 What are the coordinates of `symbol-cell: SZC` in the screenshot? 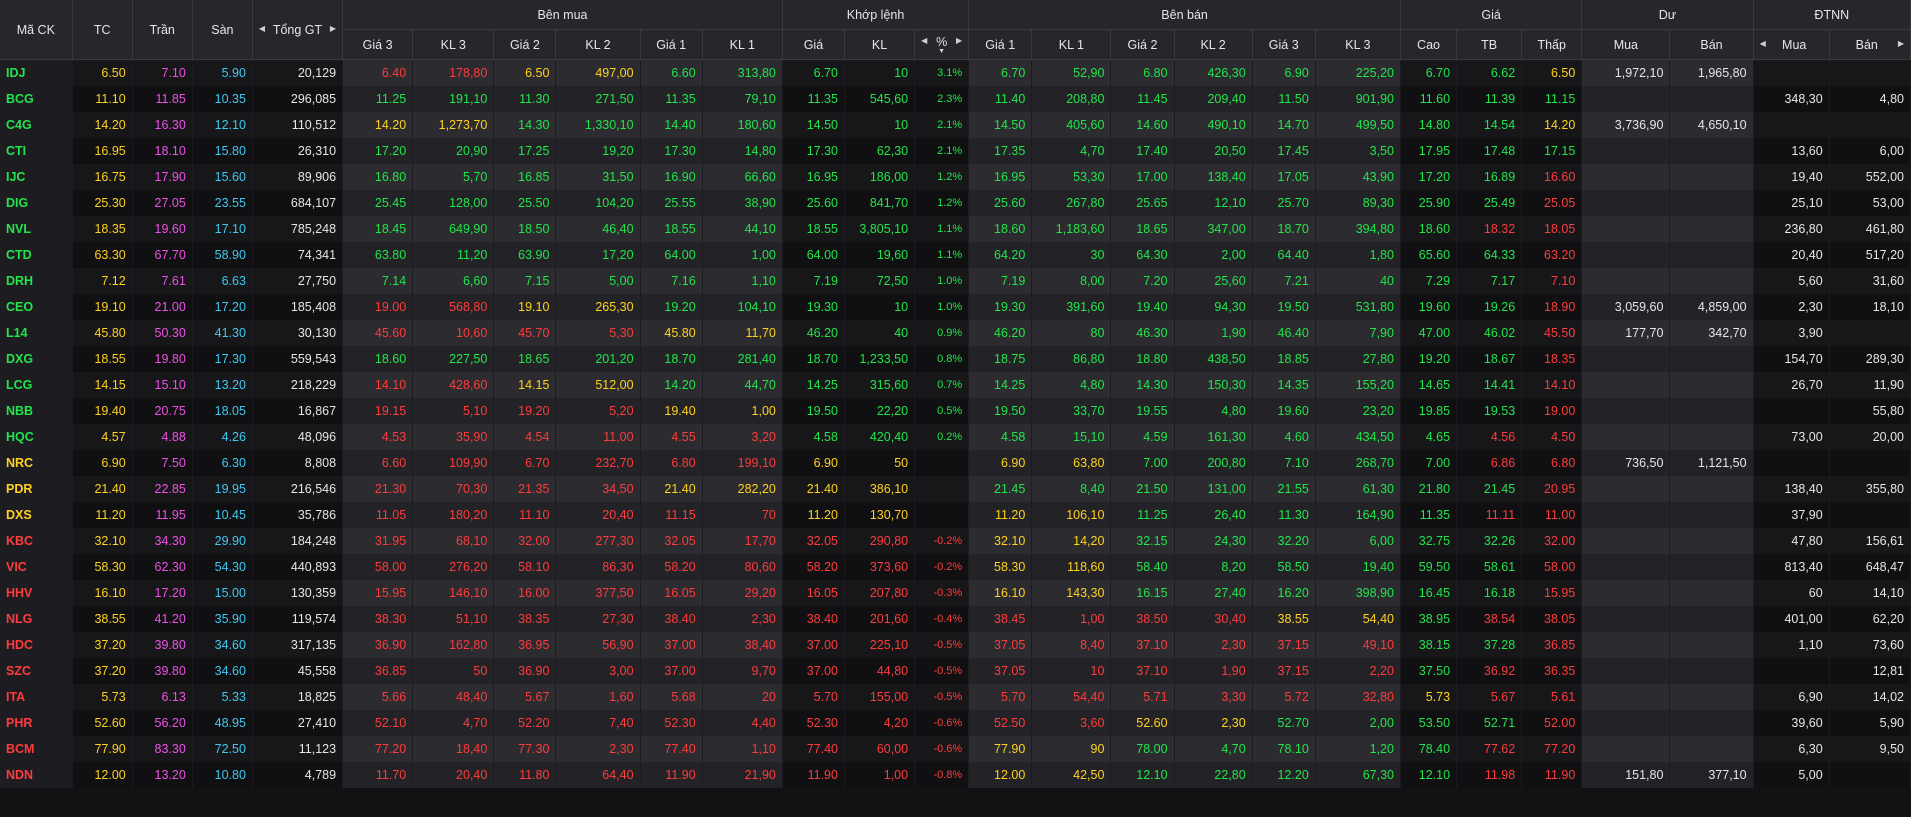 It's located at (36, 671).